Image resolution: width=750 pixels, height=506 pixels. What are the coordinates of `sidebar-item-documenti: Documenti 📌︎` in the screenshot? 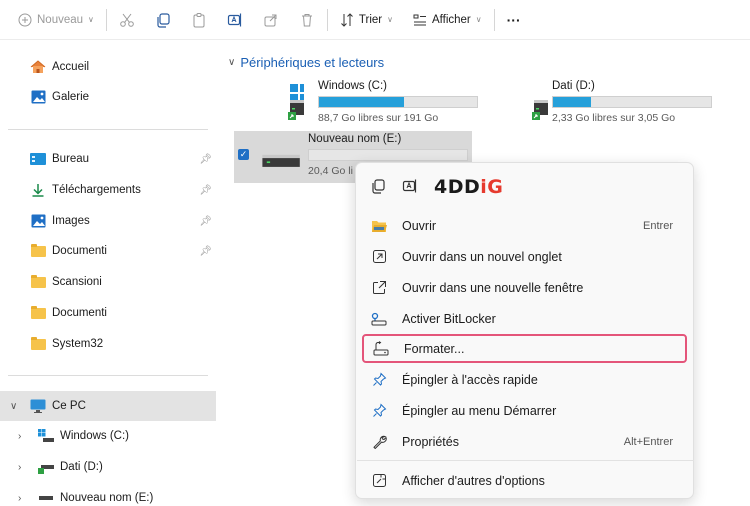 It's located at (108, 251).